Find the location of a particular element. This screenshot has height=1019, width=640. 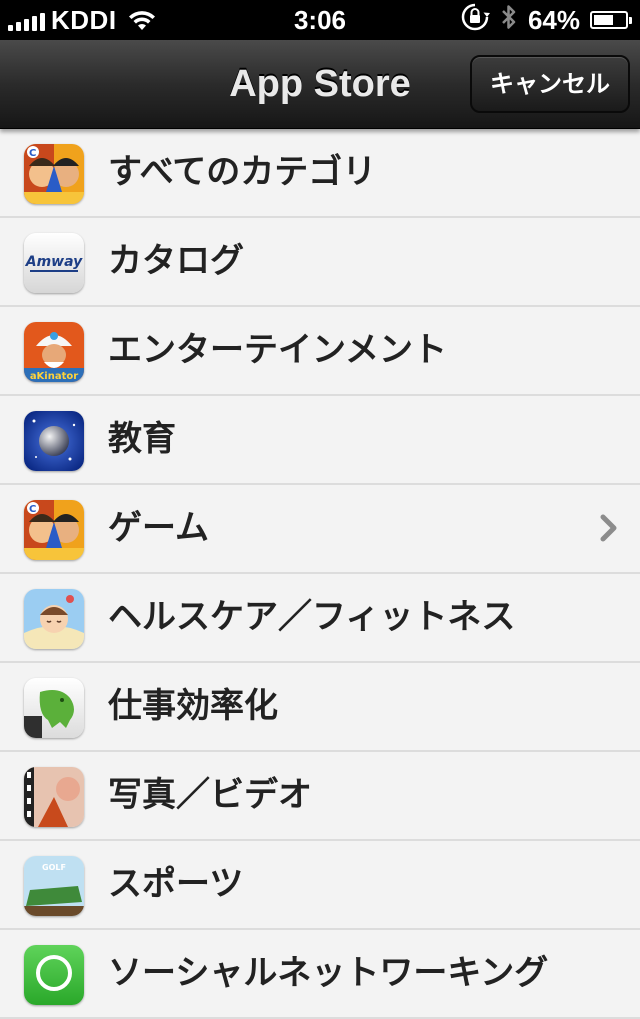

category-row: 仕事効率化 is located at coordinates (320, 707).